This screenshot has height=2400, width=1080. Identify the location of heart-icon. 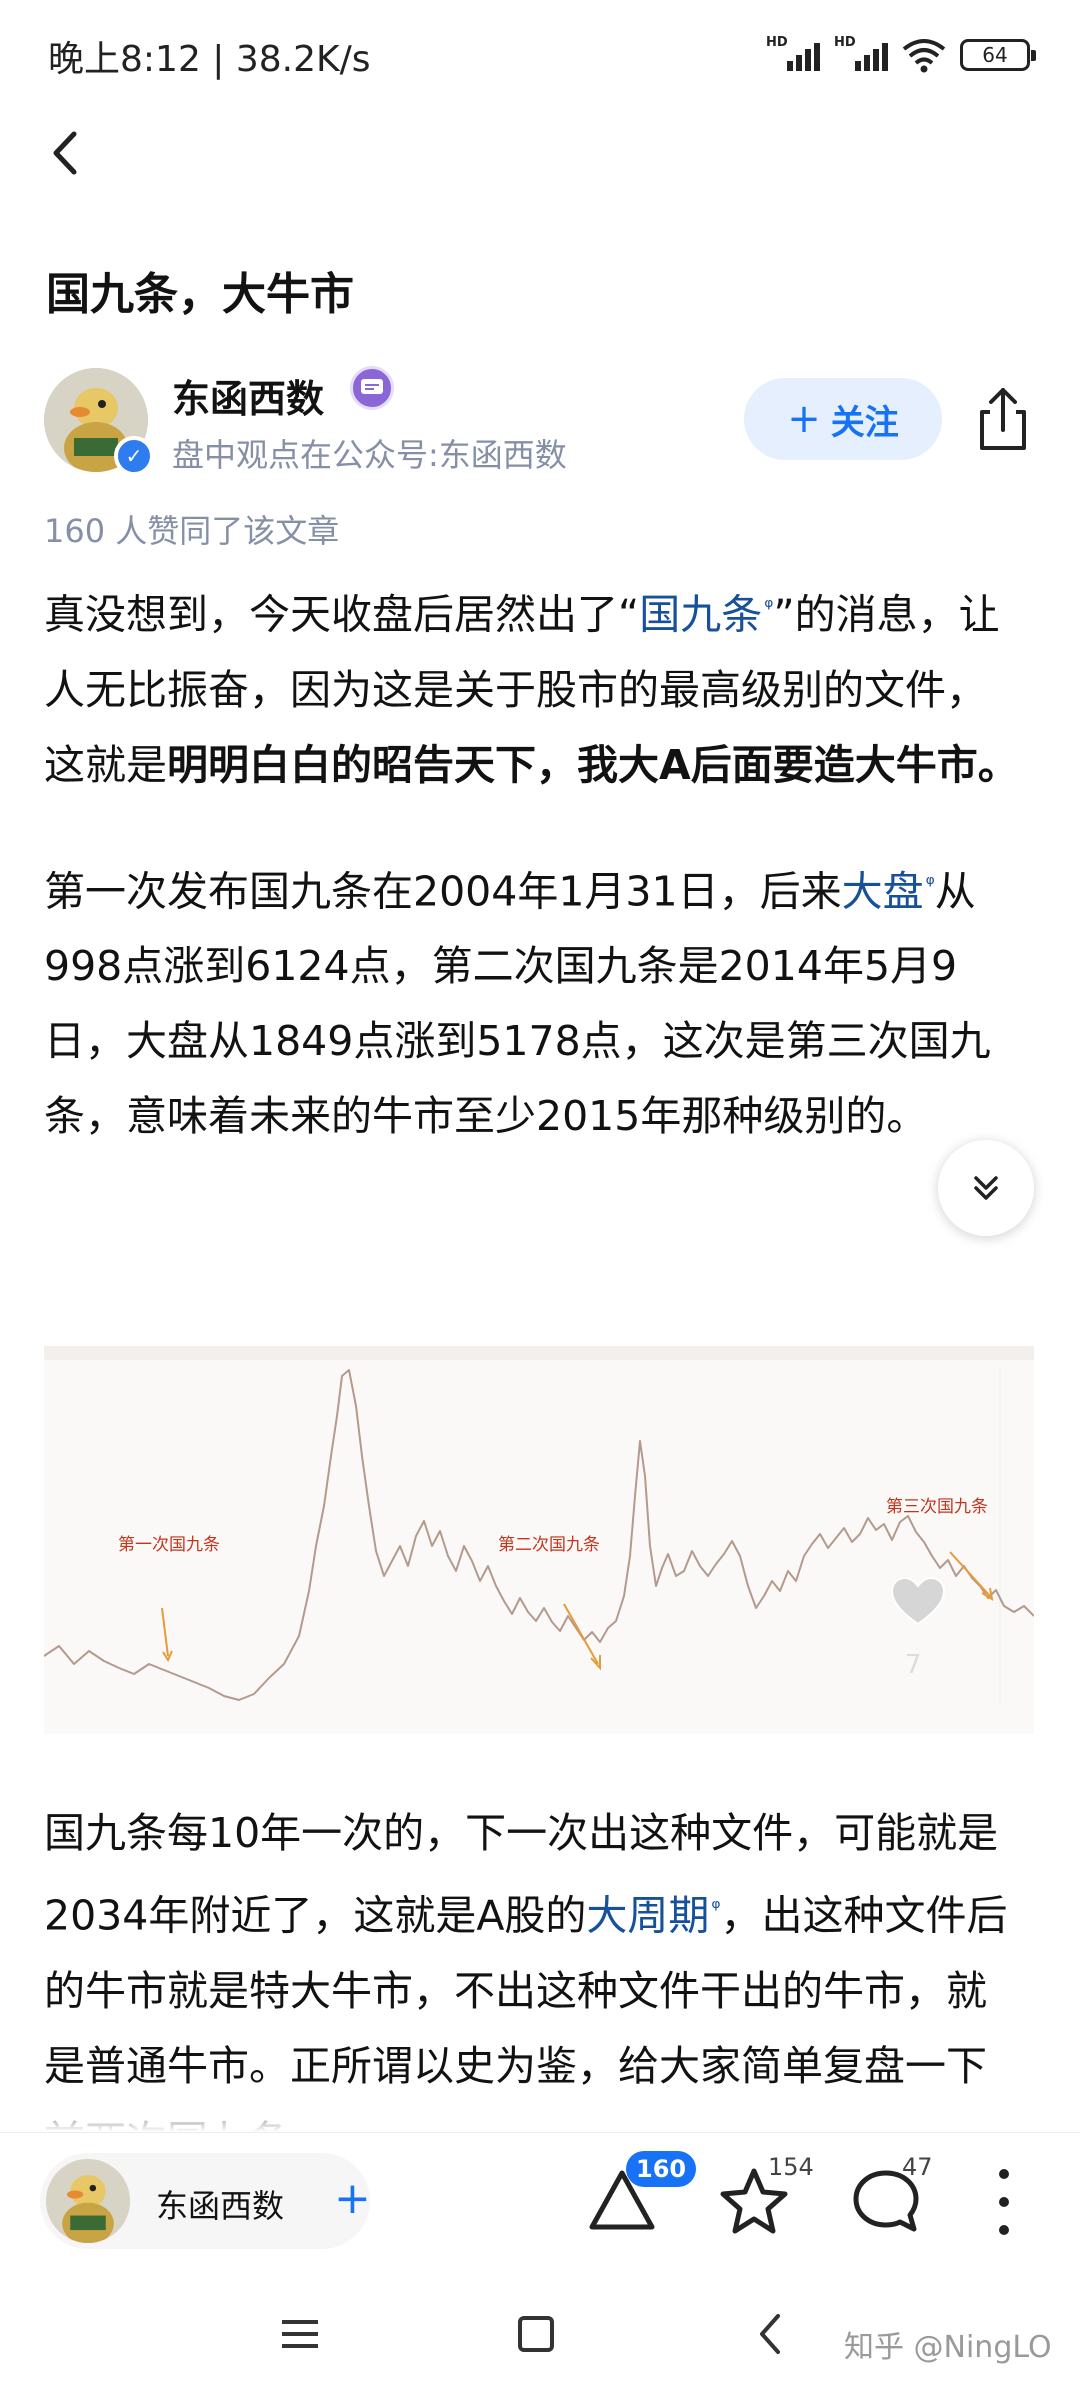
(918, 1601).